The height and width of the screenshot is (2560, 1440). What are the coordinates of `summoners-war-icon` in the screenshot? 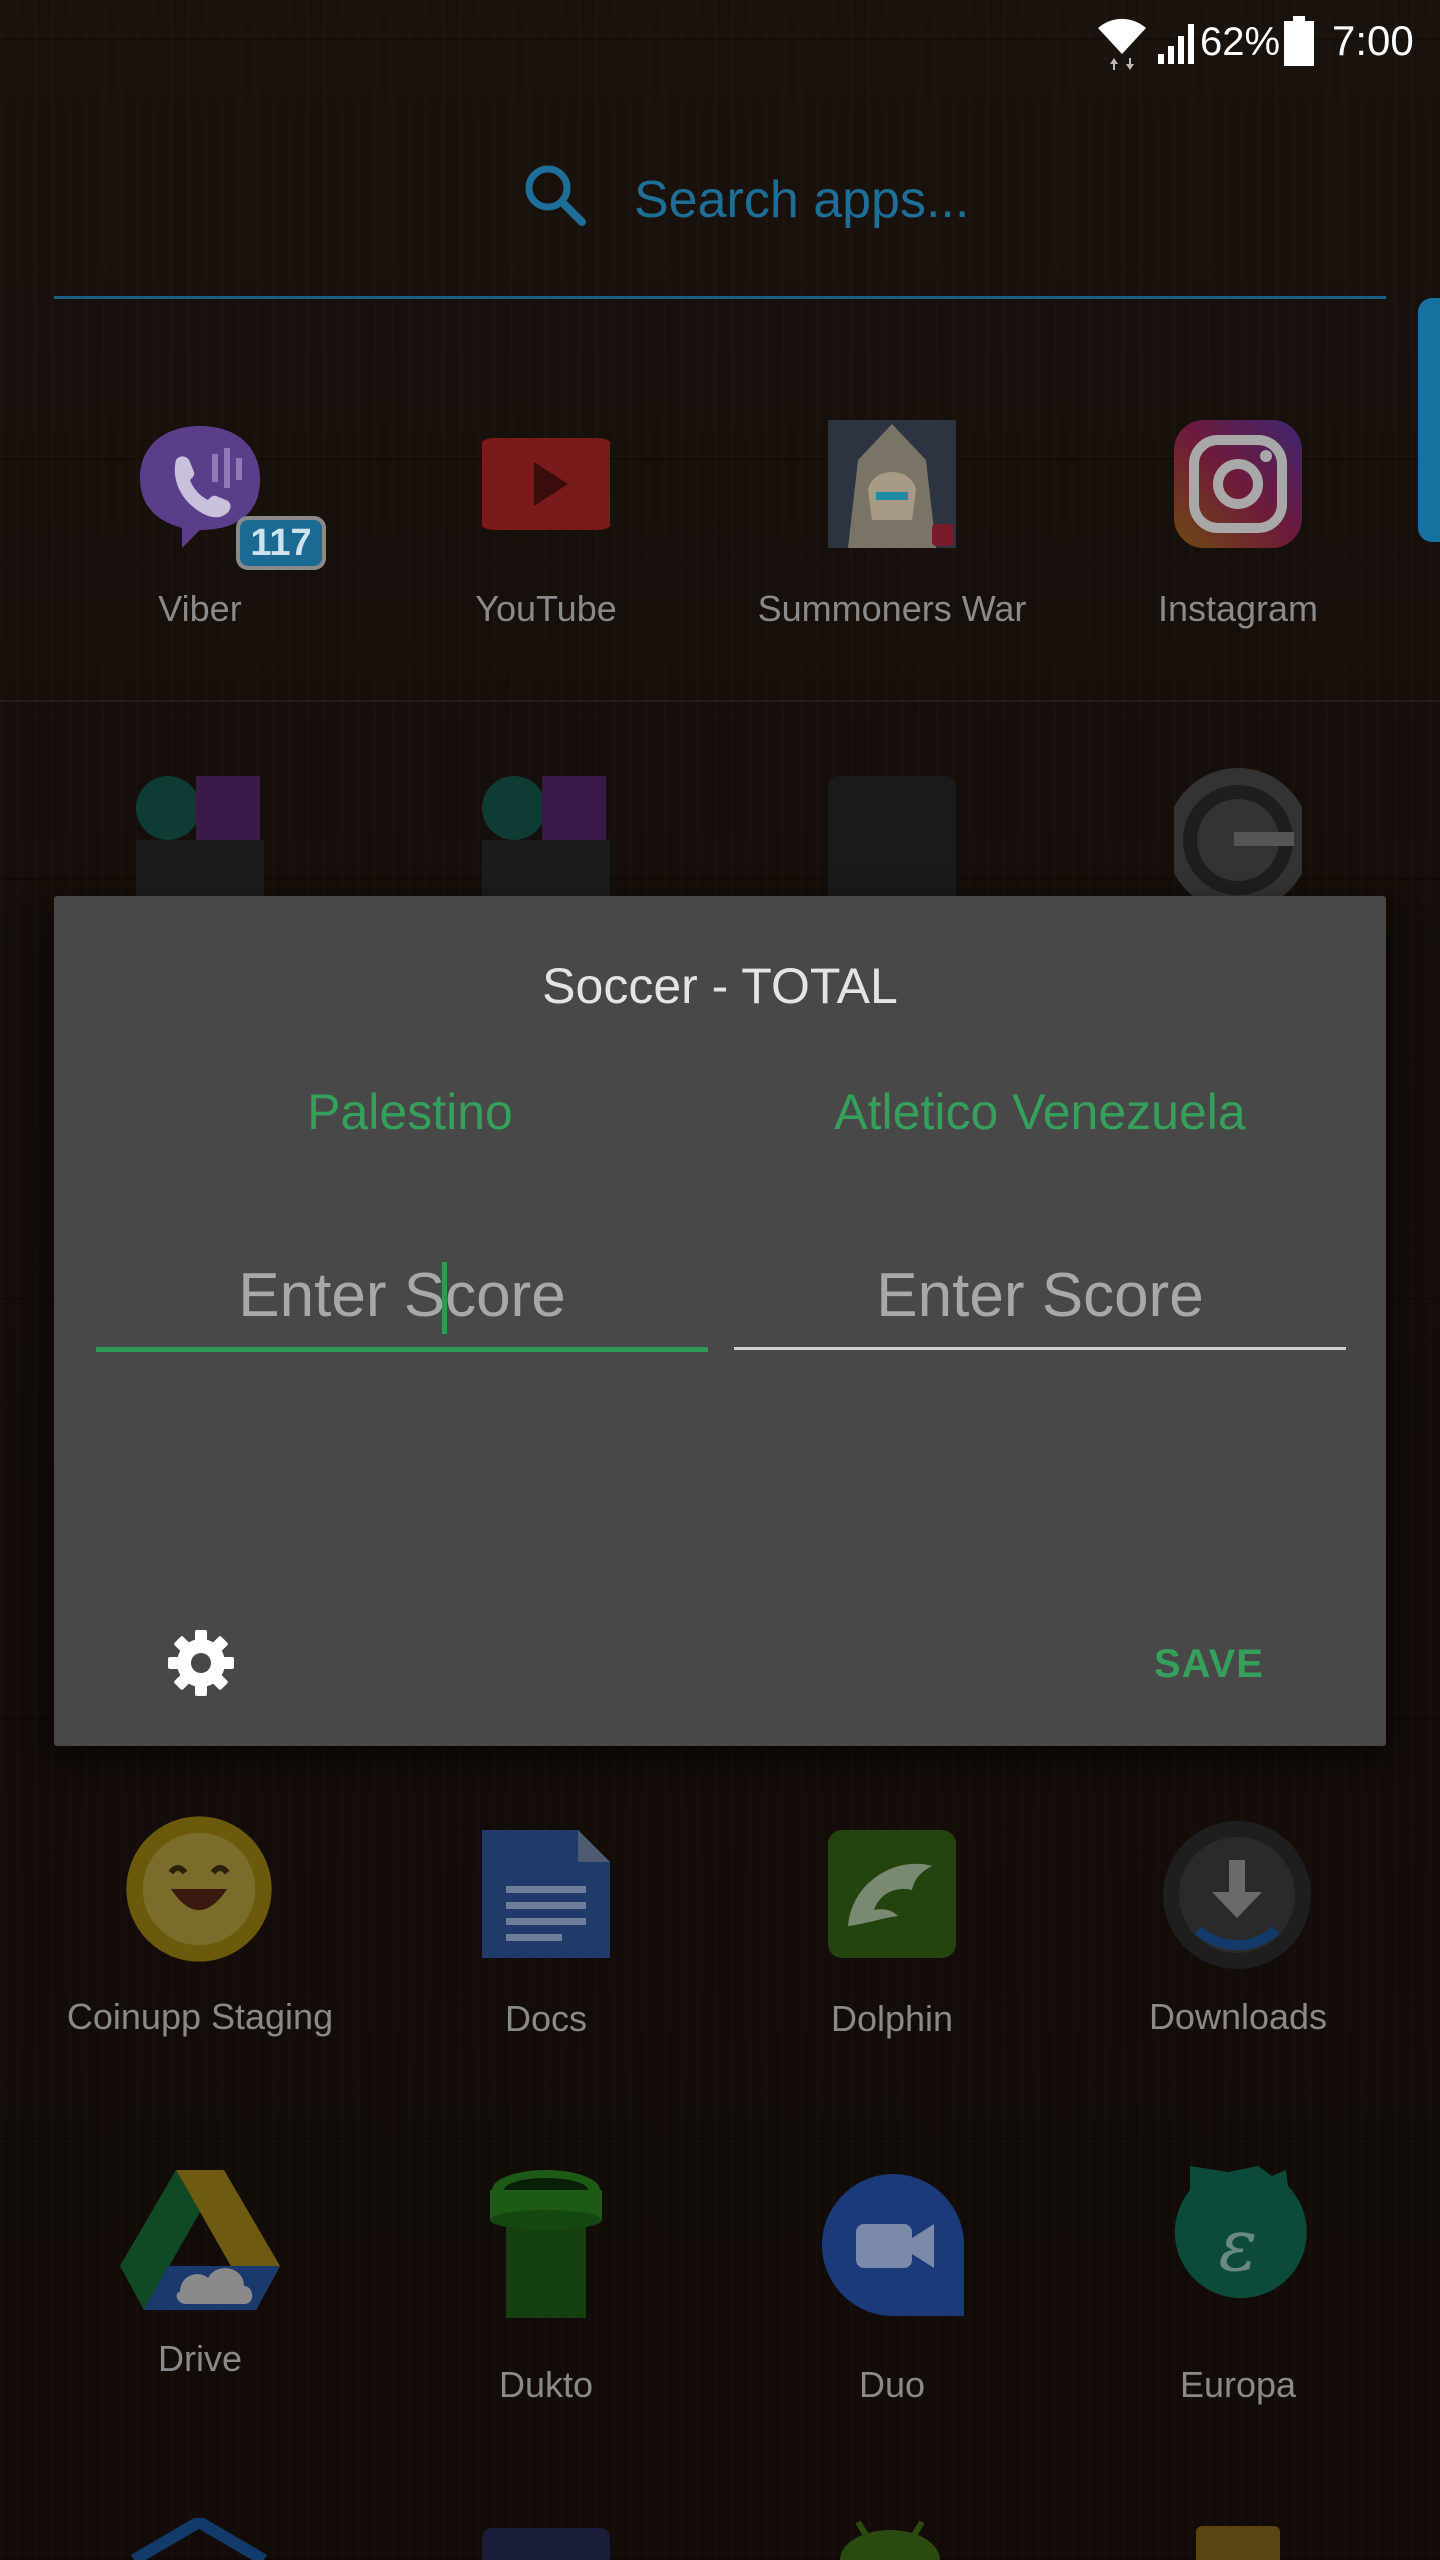 It's located at (892, 484).